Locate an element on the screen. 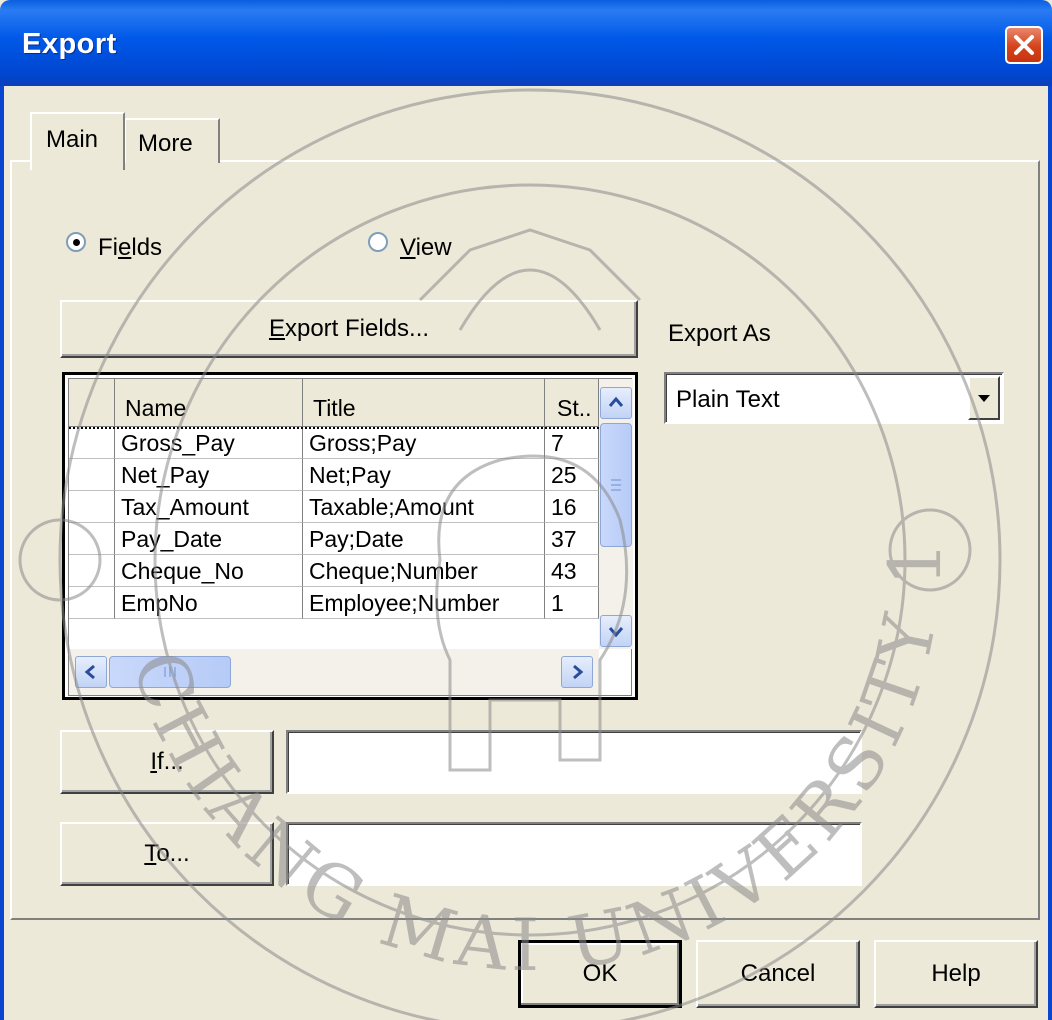  help-button-label: Help is located at coordinates (956, 973).